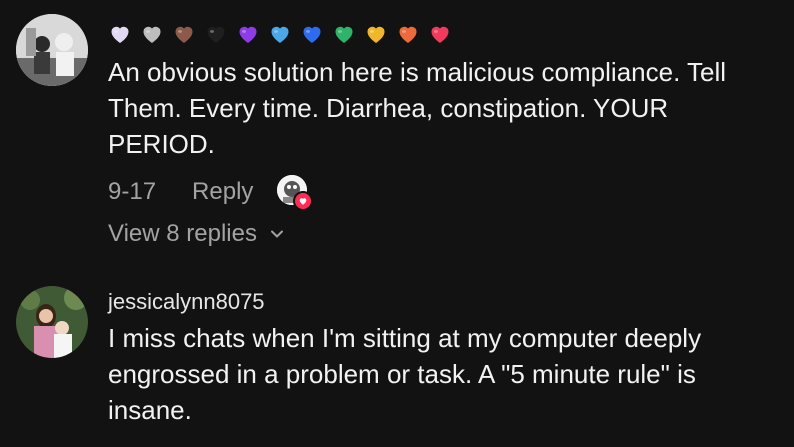 This screenshot has height=447, width=794. What do you see at coordinates (440, 34) in the screenshot?
I see `red-heart-icon` at bounding box center [440, 34].